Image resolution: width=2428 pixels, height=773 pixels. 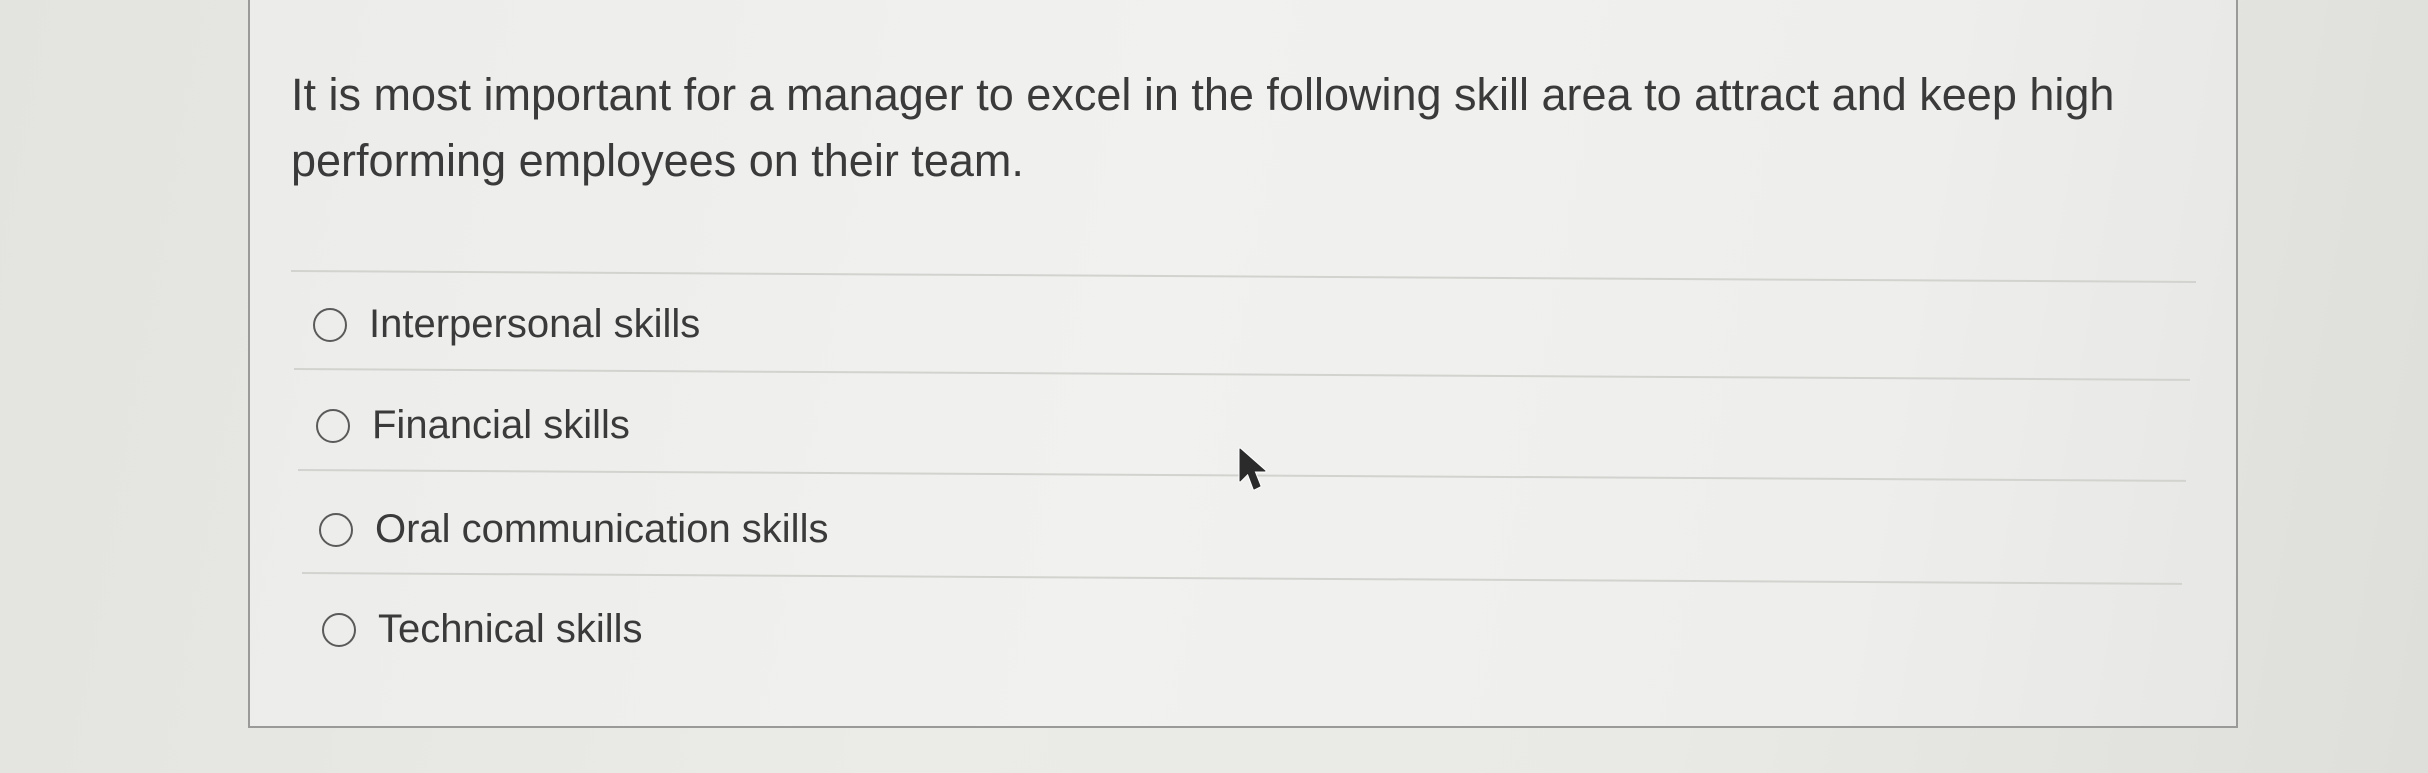 What do you see at coordinates (602, 529) in the screenshot?
I see `option-label: Oral communication skills` at bounding box center [602, 529].